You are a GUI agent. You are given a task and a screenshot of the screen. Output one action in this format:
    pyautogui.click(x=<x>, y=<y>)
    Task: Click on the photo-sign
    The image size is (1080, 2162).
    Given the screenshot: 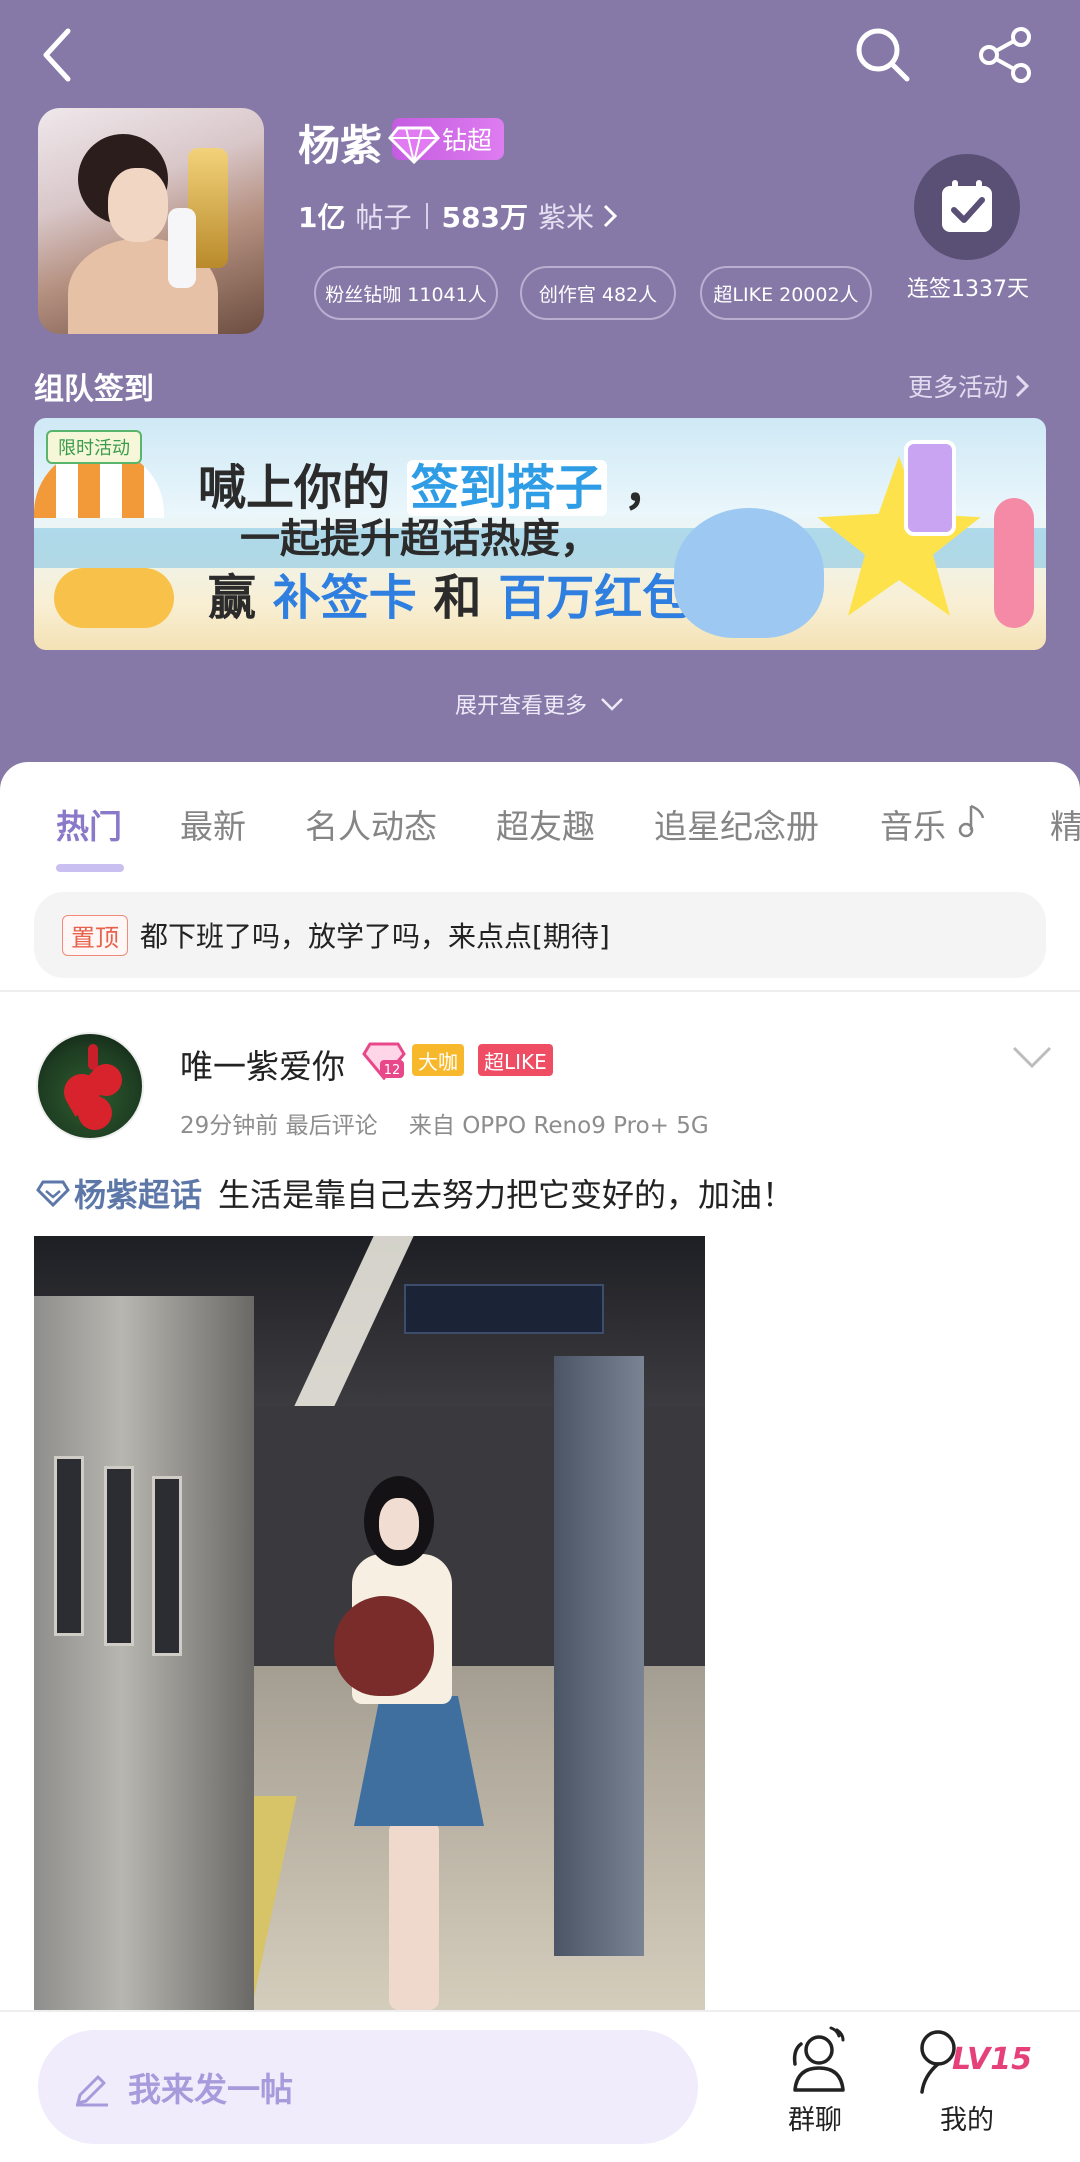 What is the action you would take?
    pyautogui.click(x=504, y=1309)
    